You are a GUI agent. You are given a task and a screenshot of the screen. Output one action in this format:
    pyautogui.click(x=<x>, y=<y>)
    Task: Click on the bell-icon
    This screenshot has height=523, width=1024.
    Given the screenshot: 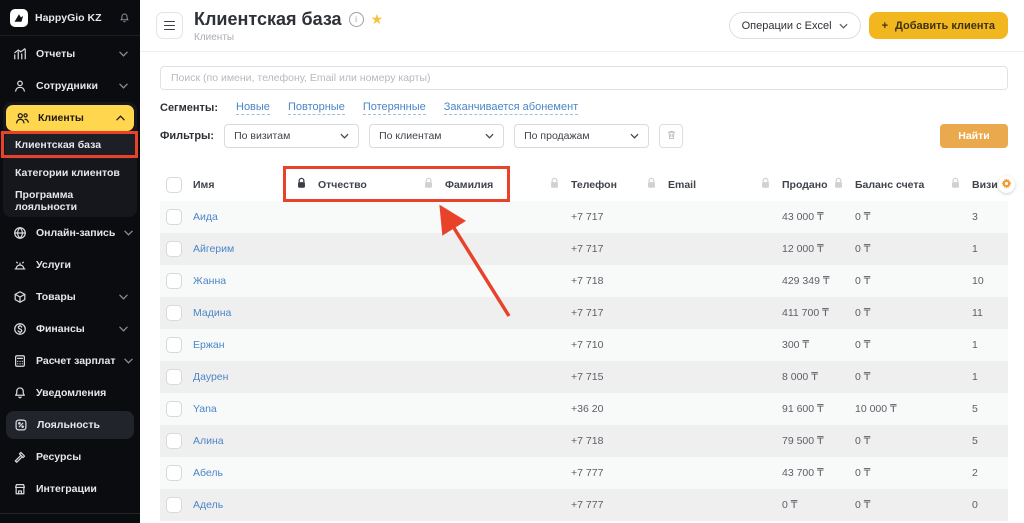 What is the action you would take?
    pyautogui.click(x=19, y=393)
    